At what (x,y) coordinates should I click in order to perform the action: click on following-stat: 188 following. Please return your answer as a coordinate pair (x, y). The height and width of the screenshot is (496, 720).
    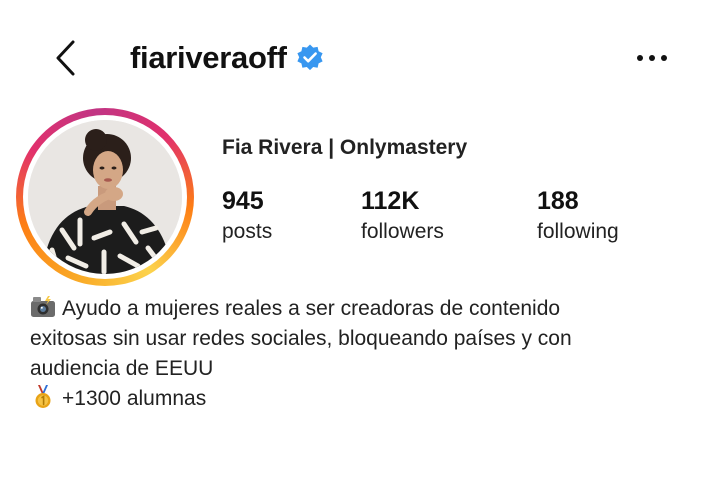
    Looking at the image, I should click on (578, 216).